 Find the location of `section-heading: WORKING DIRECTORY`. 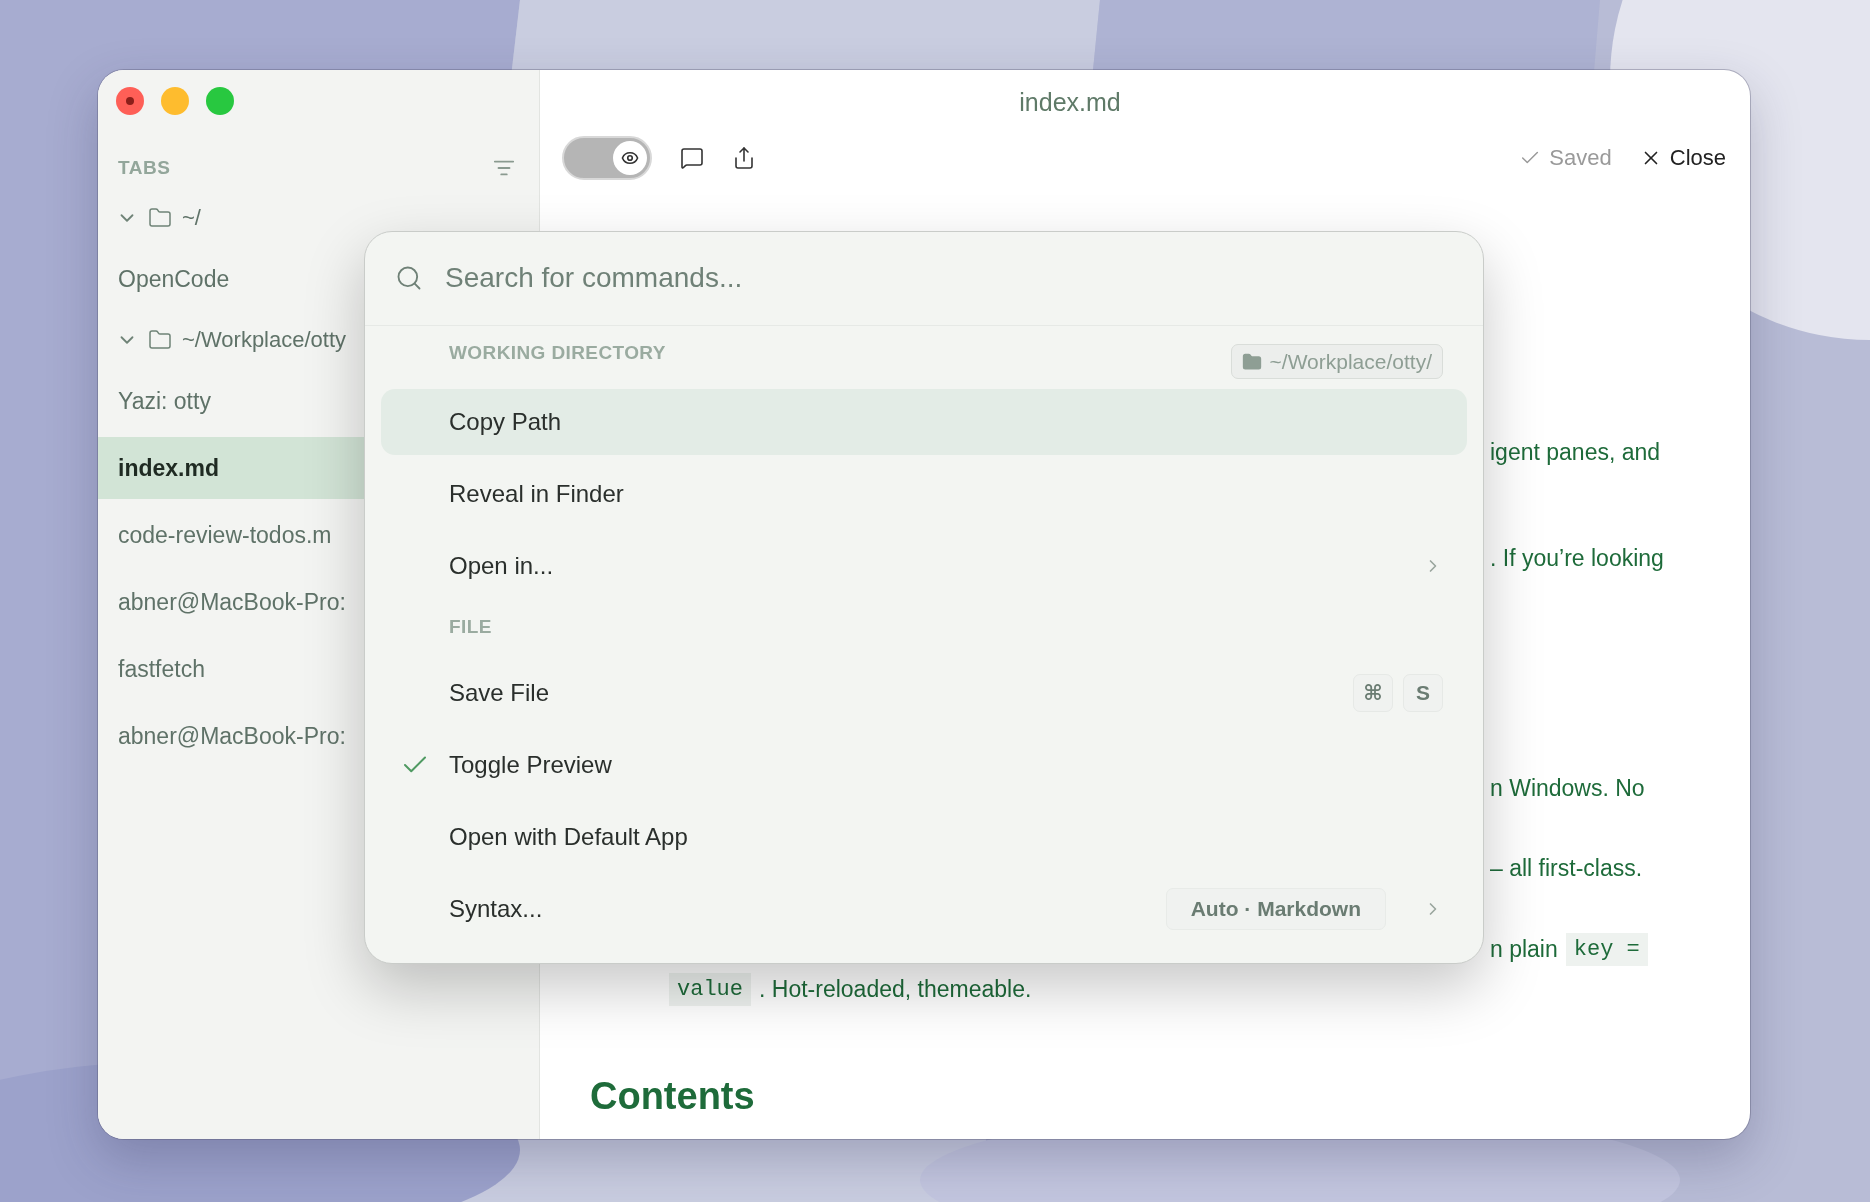

section-heading: WORKING DIRECTORY is located at coordinates (557, 352).